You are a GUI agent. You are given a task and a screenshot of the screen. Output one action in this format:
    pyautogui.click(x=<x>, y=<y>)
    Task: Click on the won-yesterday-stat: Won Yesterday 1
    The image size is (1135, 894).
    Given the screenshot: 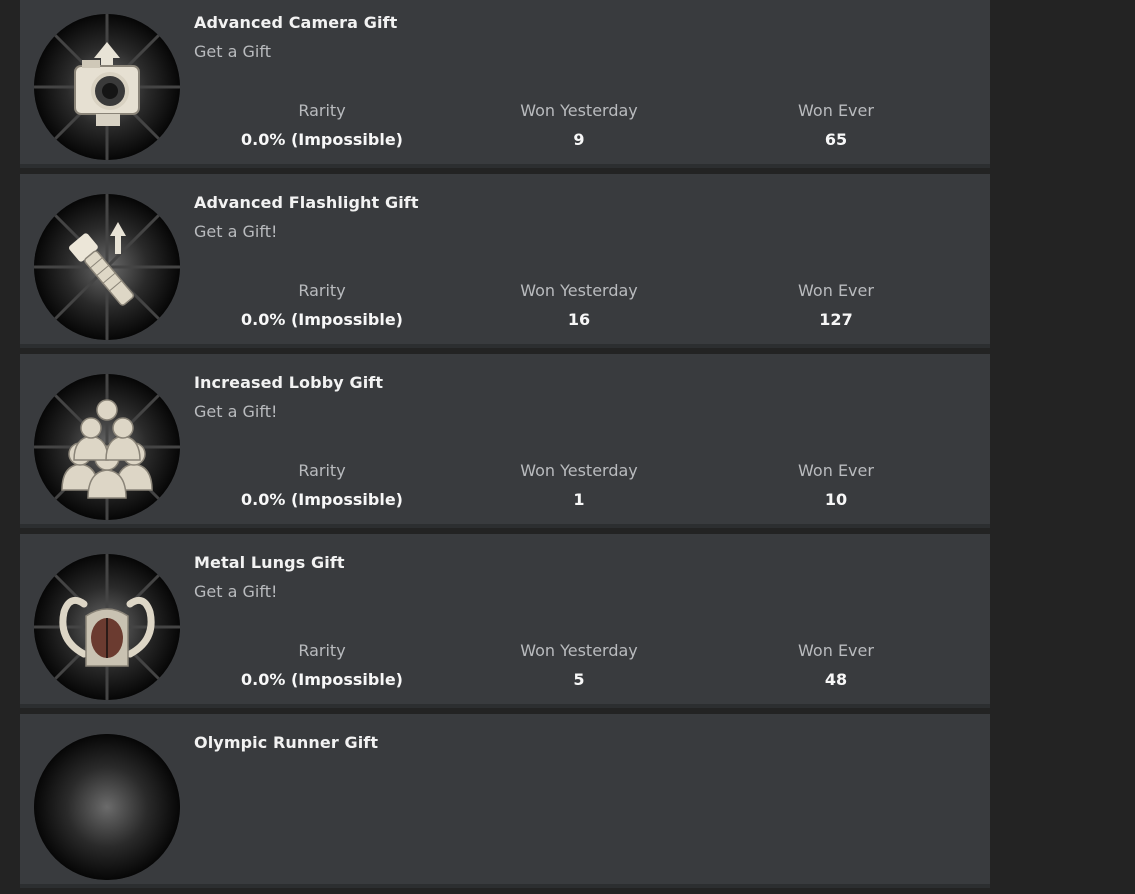 What is the action you would take?
    pyautogui.click(x=579, y=485)
    